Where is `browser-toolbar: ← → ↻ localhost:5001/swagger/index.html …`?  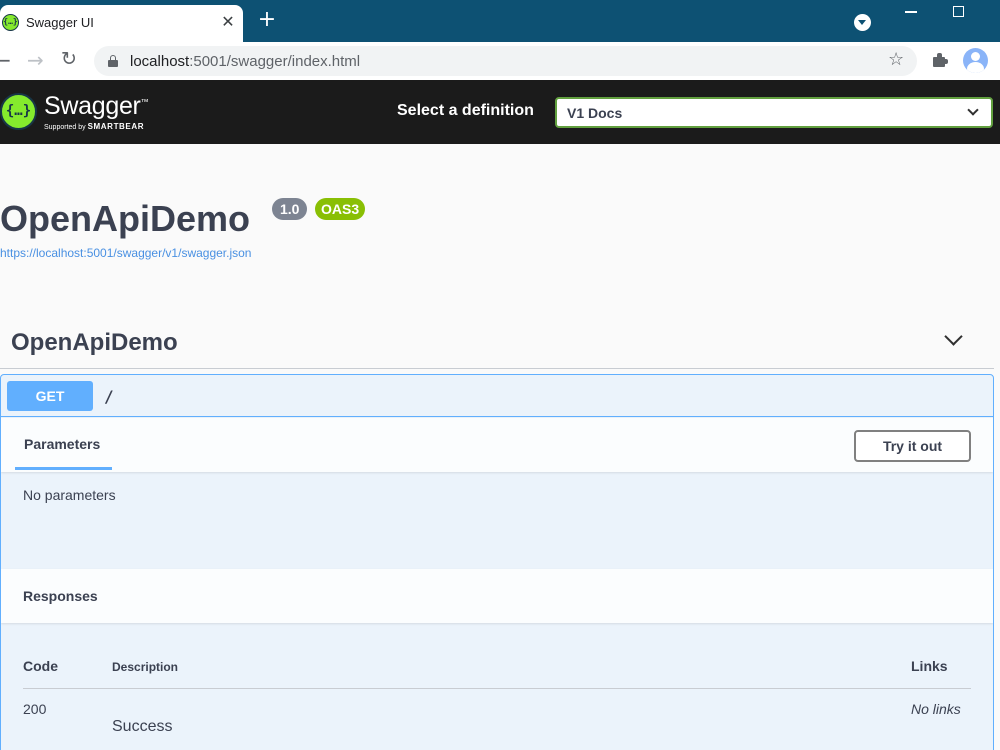 browser-toolbar: ← → ↻ localhost:5001/swagger/index.html … is located at coordinates (500, 61).